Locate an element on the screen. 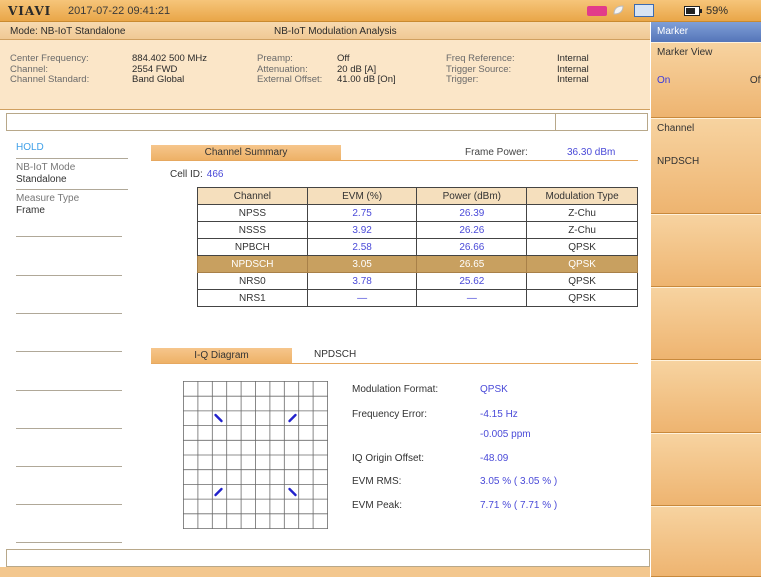 The height and width of the screenshot is (577, 761). frame-power-label: Frame Power: is located at coordinates (496, 152).